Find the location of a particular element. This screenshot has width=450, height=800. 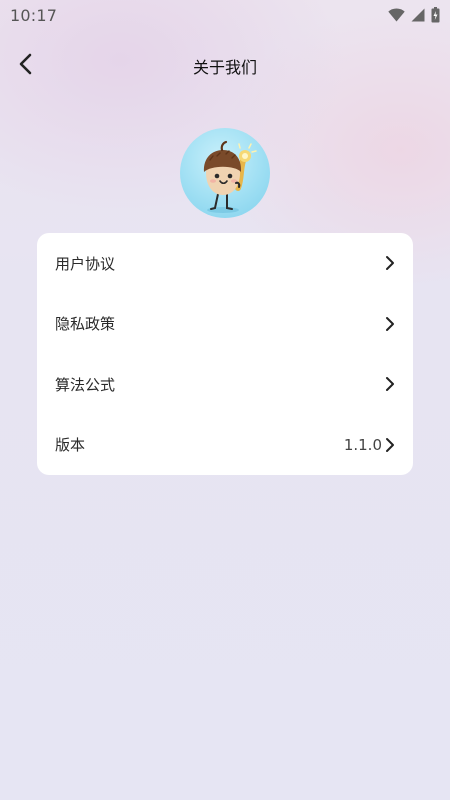

menu-item-right: 1.1.0 is located at coordinates (370, 445).